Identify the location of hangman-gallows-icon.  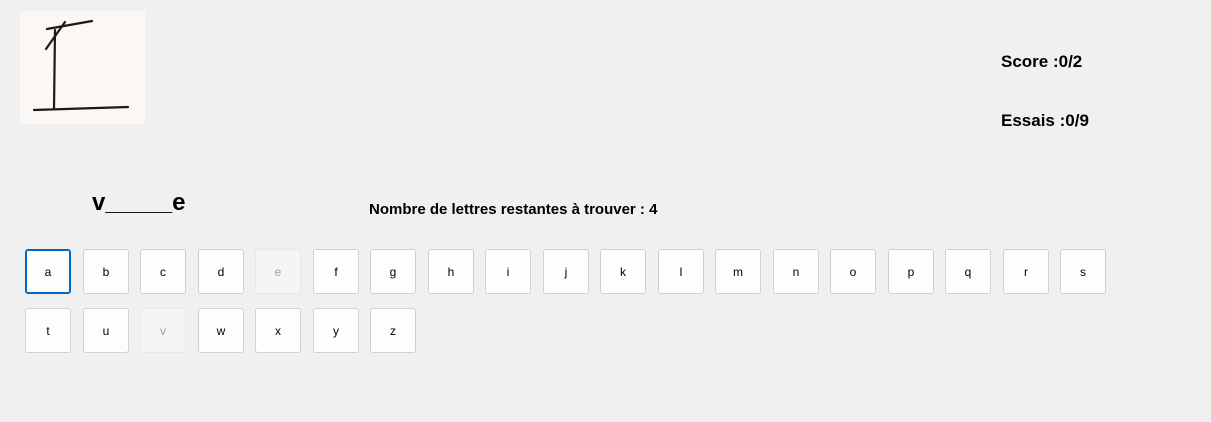
(81, 65).